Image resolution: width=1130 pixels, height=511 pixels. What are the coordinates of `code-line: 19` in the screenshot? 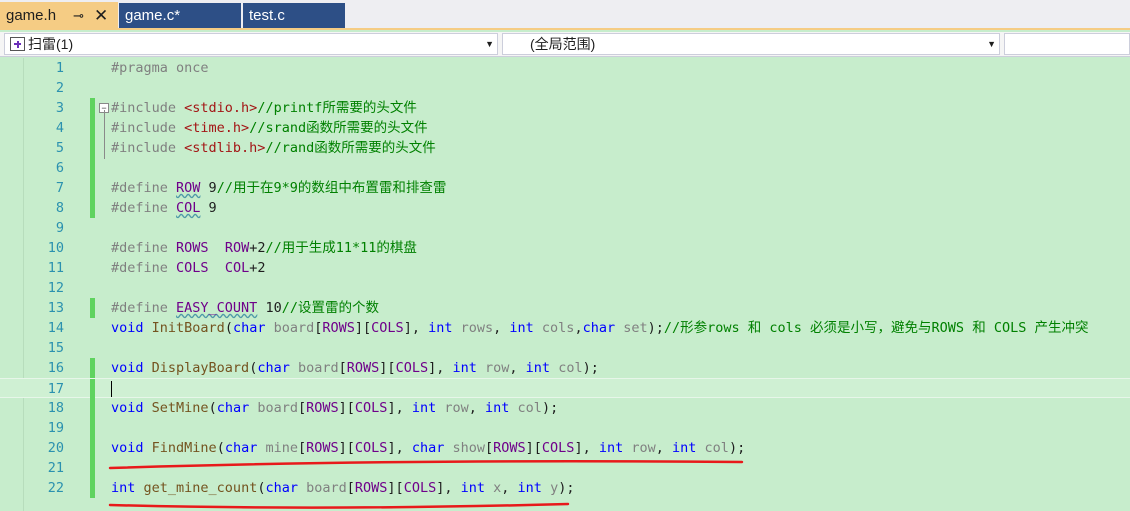 It's located at (565, 428).